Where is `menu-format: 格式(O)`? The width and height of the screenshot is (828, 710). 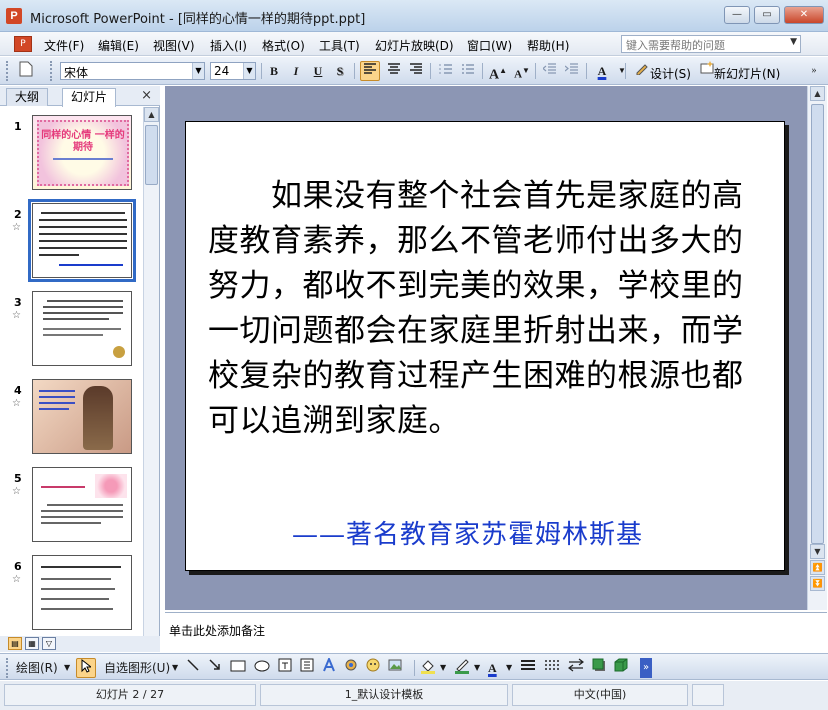 menu-format: 格式(O) is located at coordinates (283, 45).